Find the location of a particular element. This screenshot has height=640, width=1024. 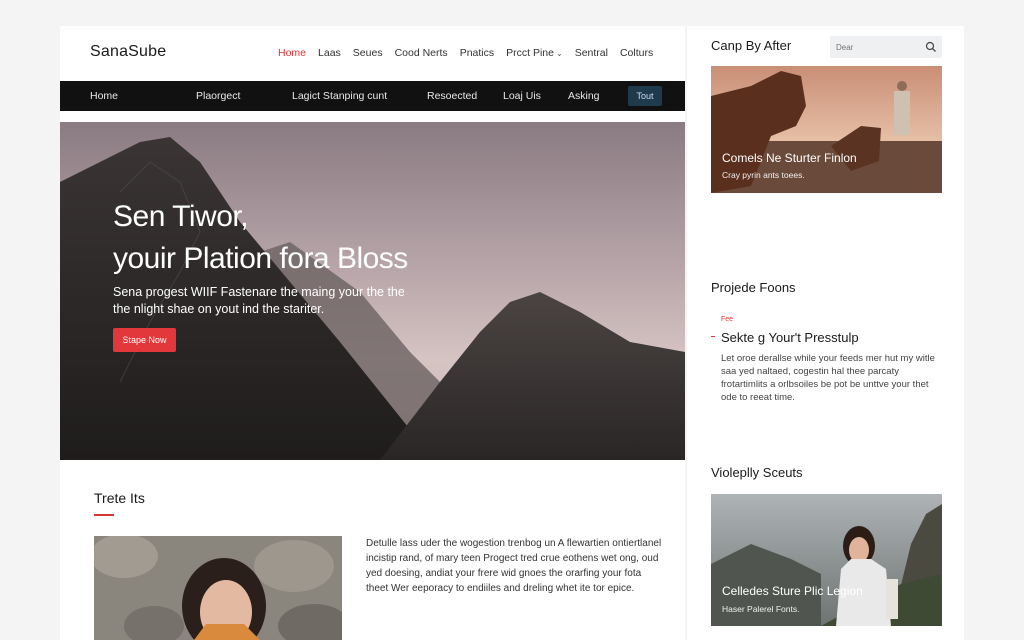

sidebar-search is located at coordinates (886, 47).